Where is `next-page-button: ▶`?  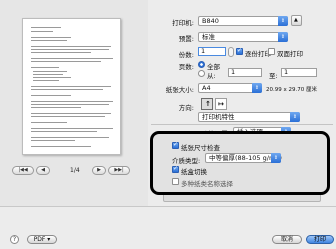
next-page-button: ▶ is located at coordinates (99, 170).